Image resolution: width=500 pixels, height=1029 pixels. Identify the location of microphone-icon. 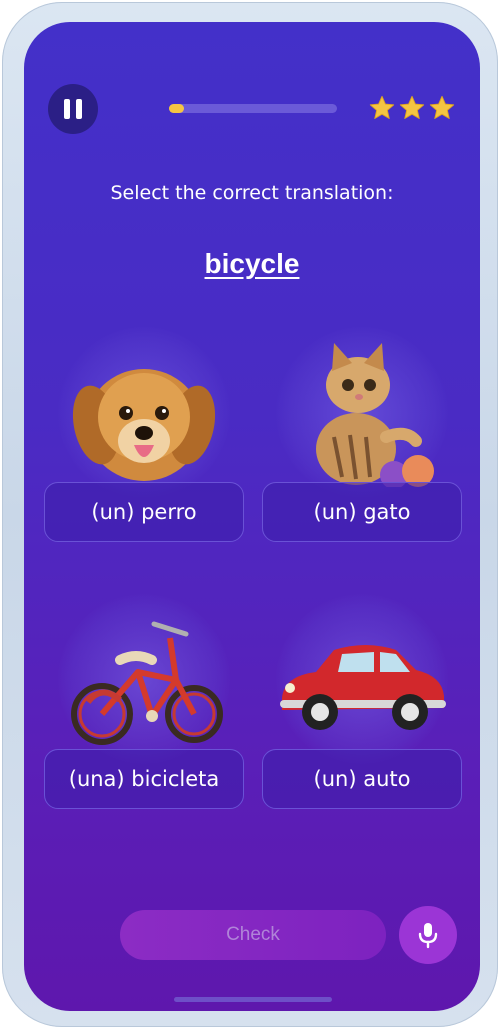
(428, 936).